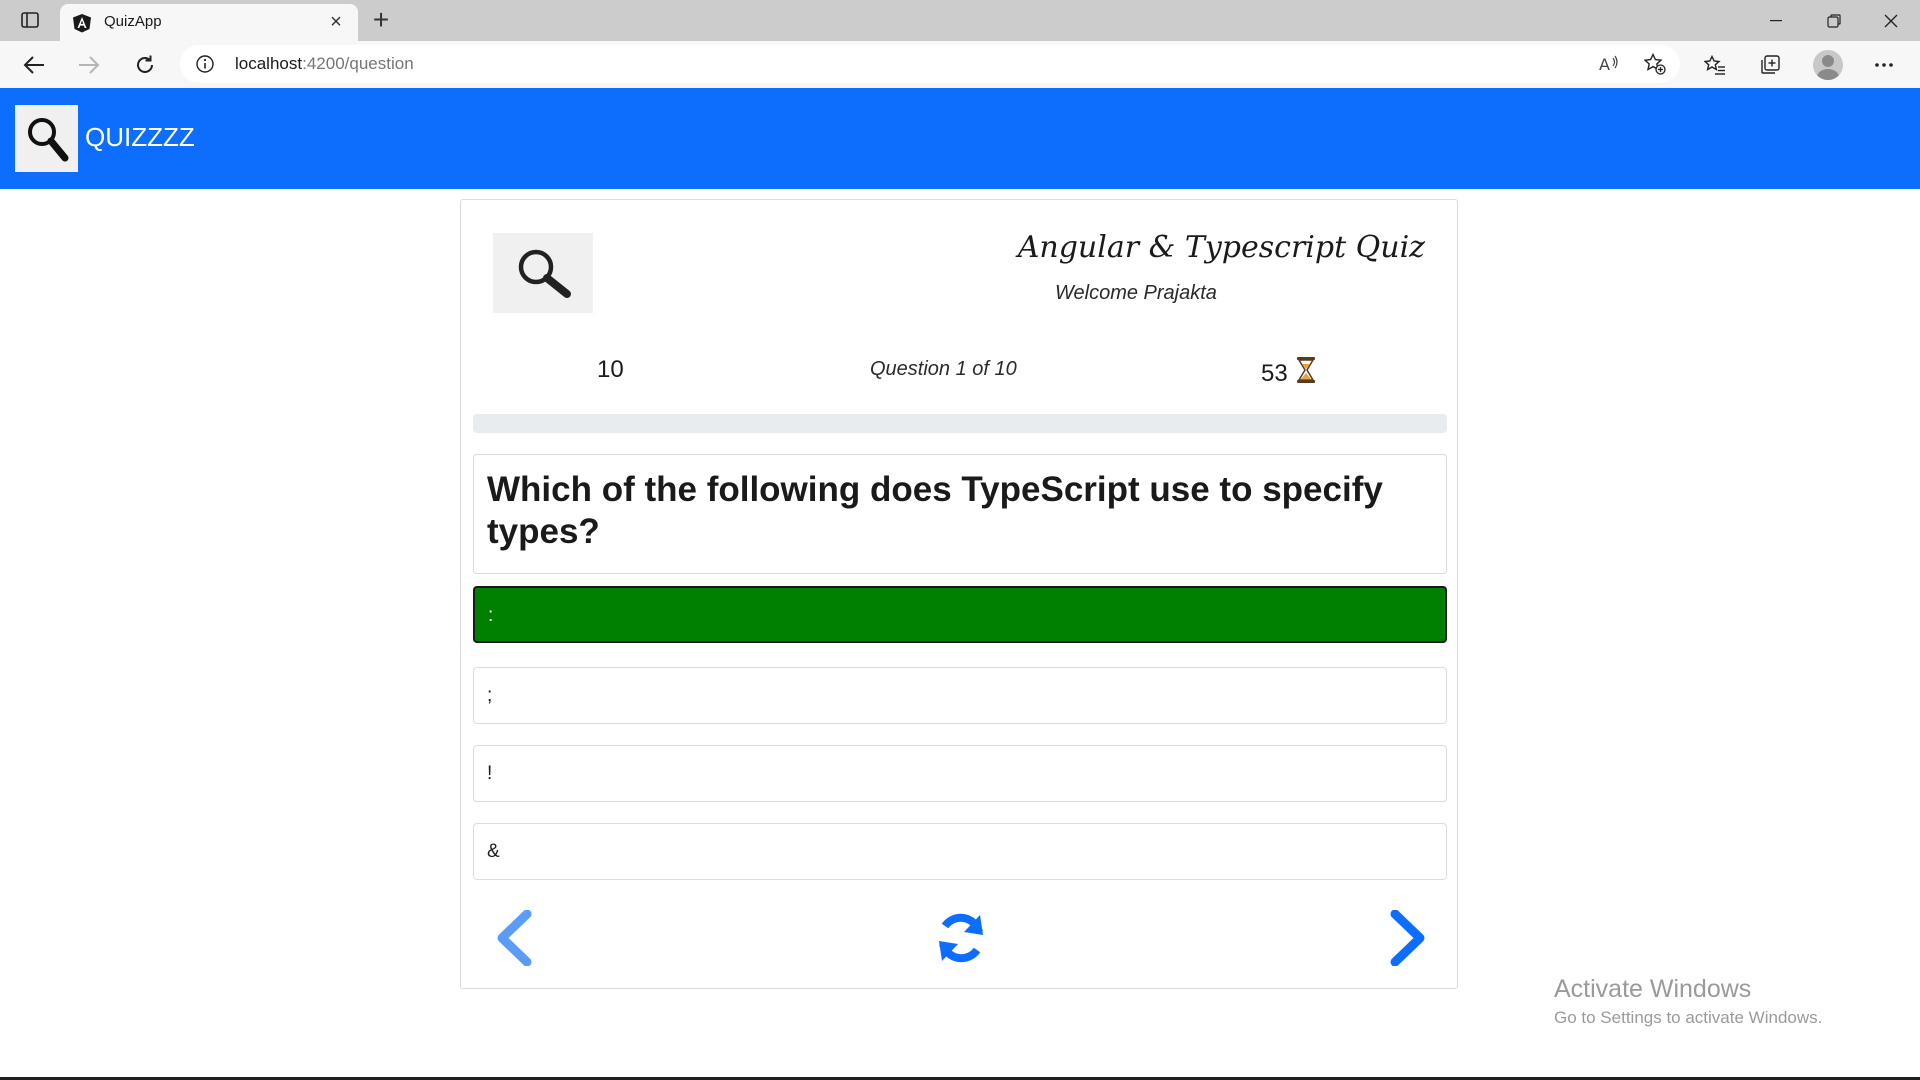  I want to click on reset-quiz-refresh-icon, so click(961, 938).